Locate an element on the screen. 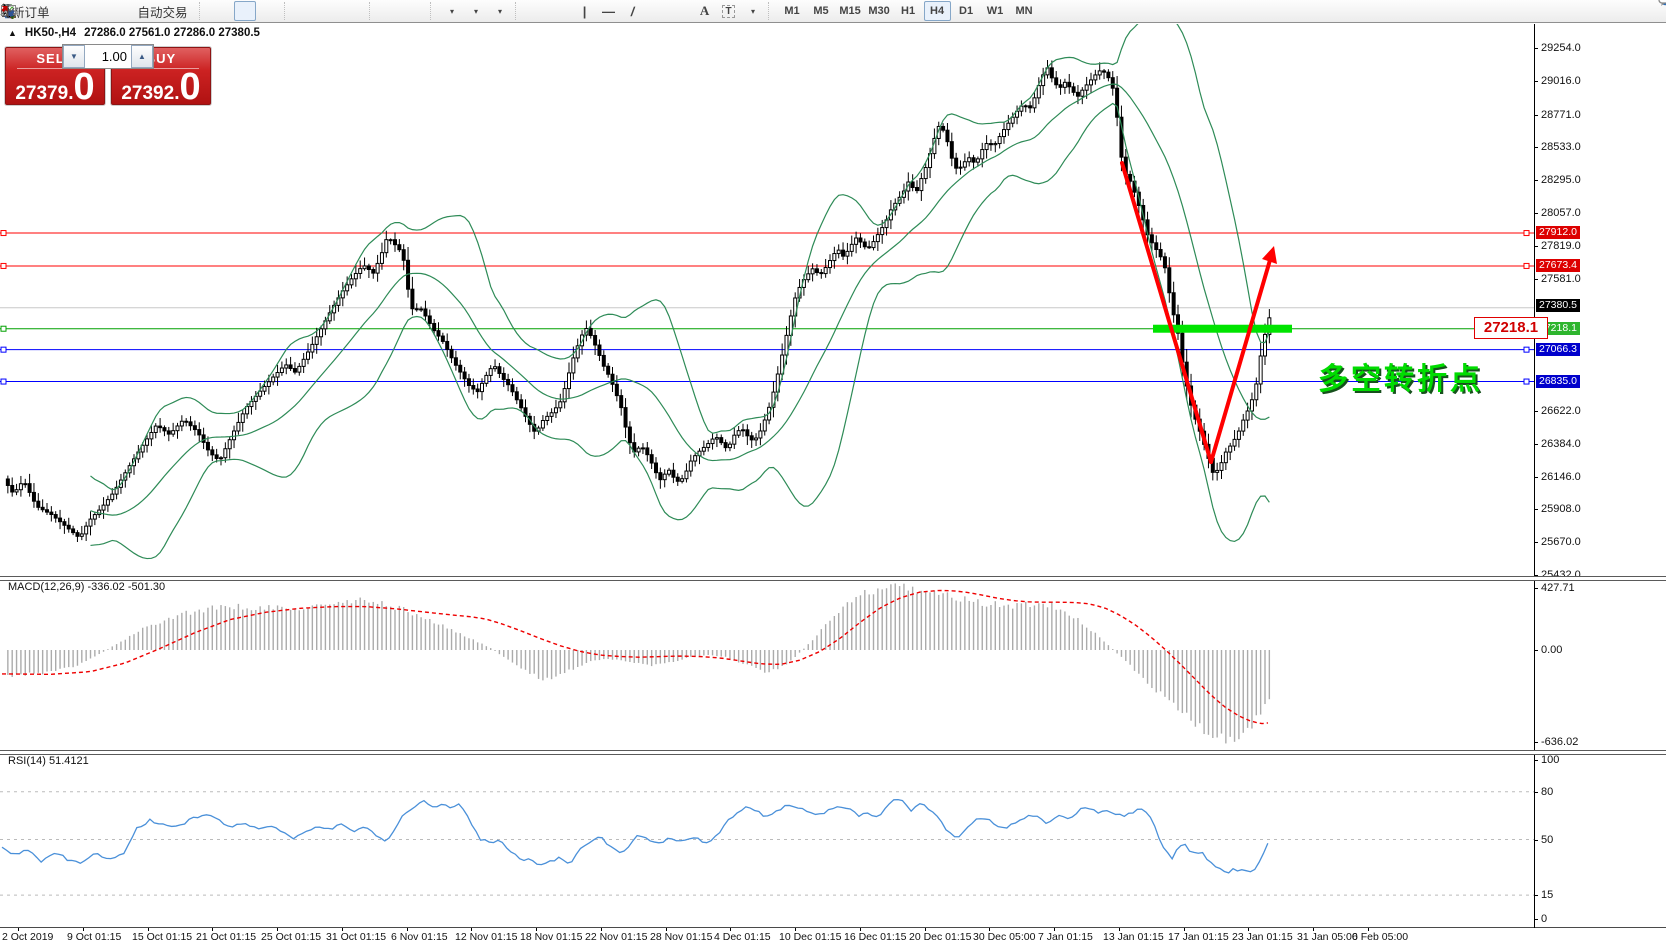  time-axis-label: 31 Jan 05:00 is located at coordinates (1327, 937).